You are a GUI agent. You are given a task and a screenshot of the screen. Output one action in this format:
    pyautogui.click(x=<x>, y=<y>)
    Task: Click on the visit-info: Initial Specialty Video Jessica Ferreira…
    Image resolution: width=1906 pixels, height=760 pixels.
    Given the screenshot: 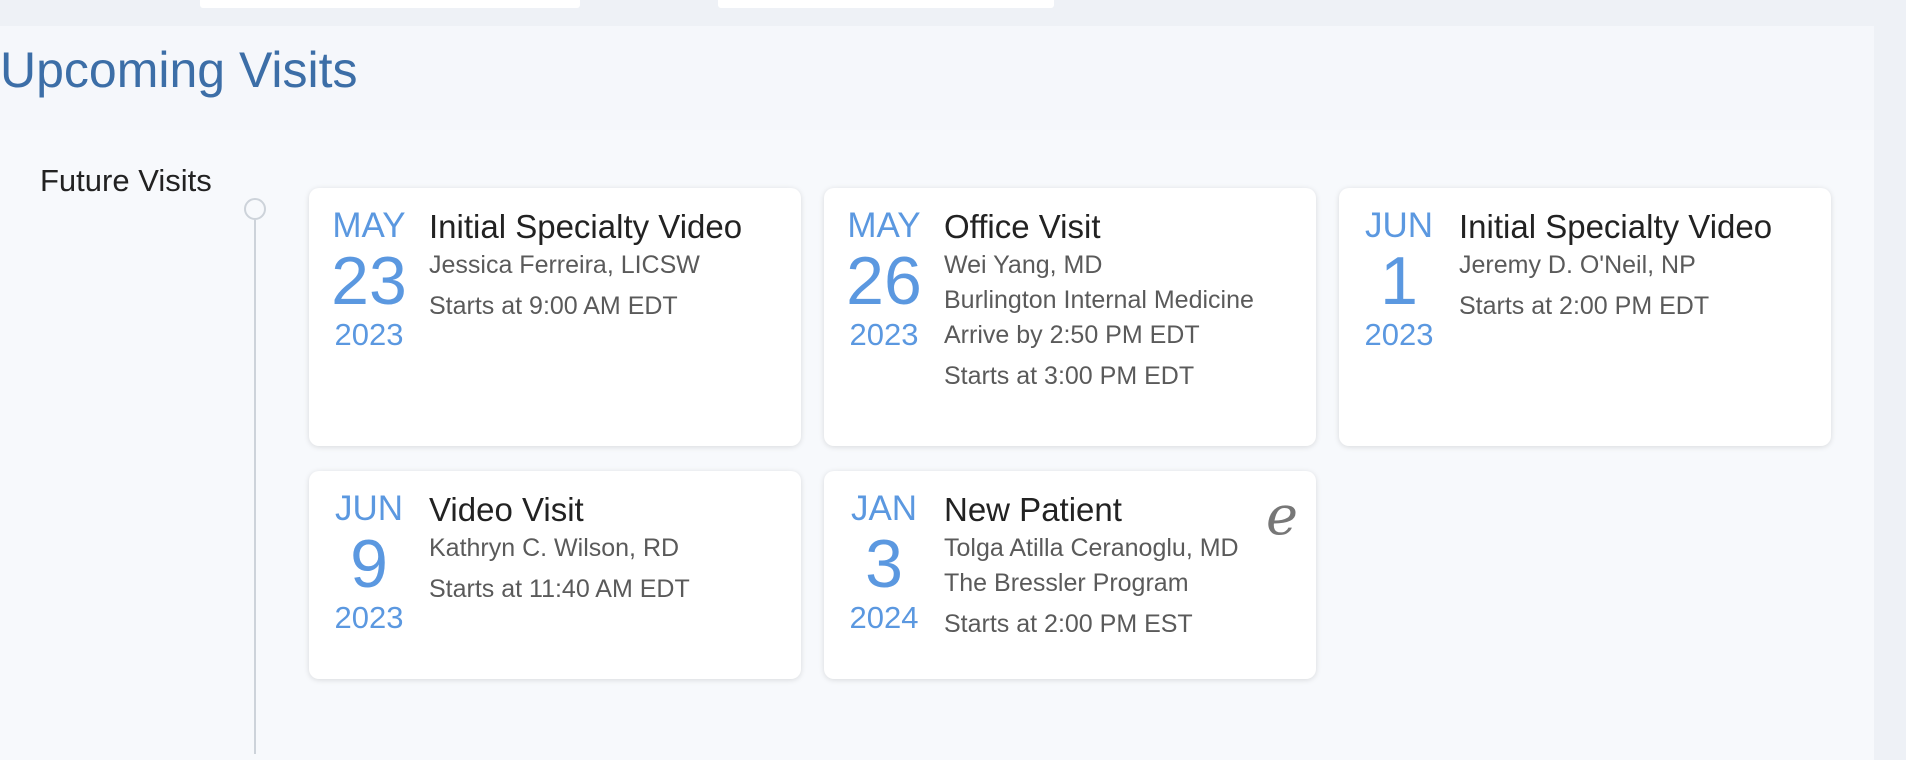 What is the action you would take?
    pyautogui.click(x=599, y=265)
    